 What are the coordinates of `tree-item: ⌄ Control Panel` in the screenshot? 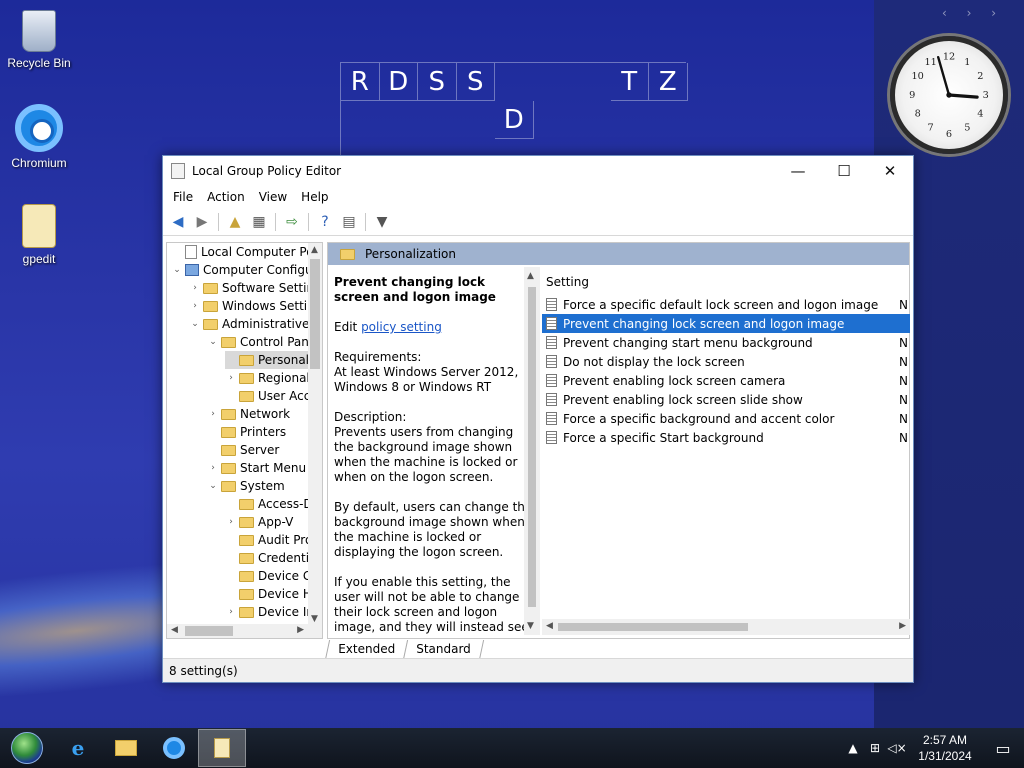 It's located at (263, 342).